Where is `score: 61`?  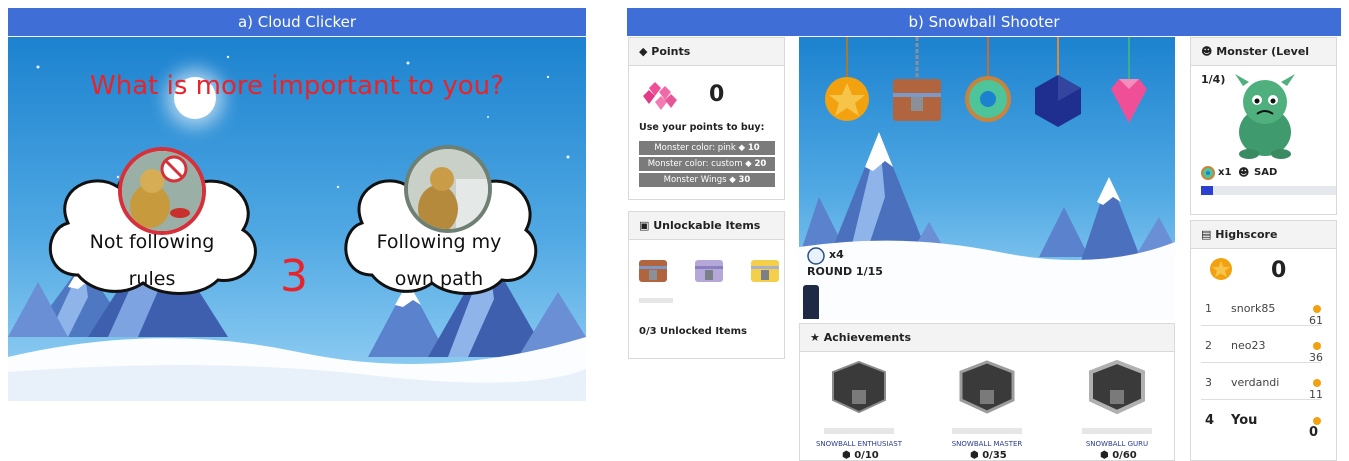
score: 61 is located at coordinates (1316, 314).